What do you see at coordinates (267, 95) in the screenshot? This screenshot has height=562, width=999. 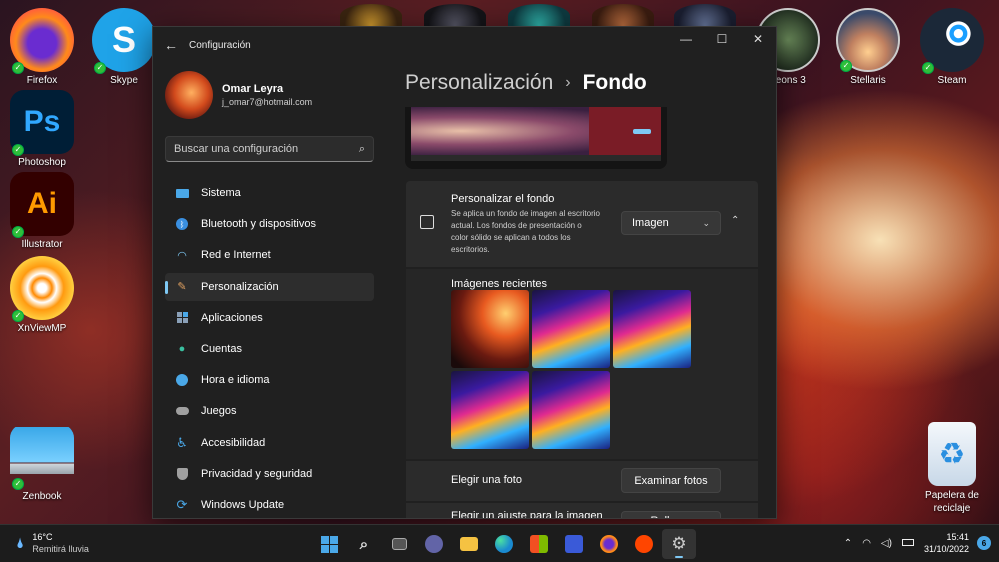 I see `profile-info: Omar Leyra j_omar7@hotmail.com` at bounding box center [267, 95].